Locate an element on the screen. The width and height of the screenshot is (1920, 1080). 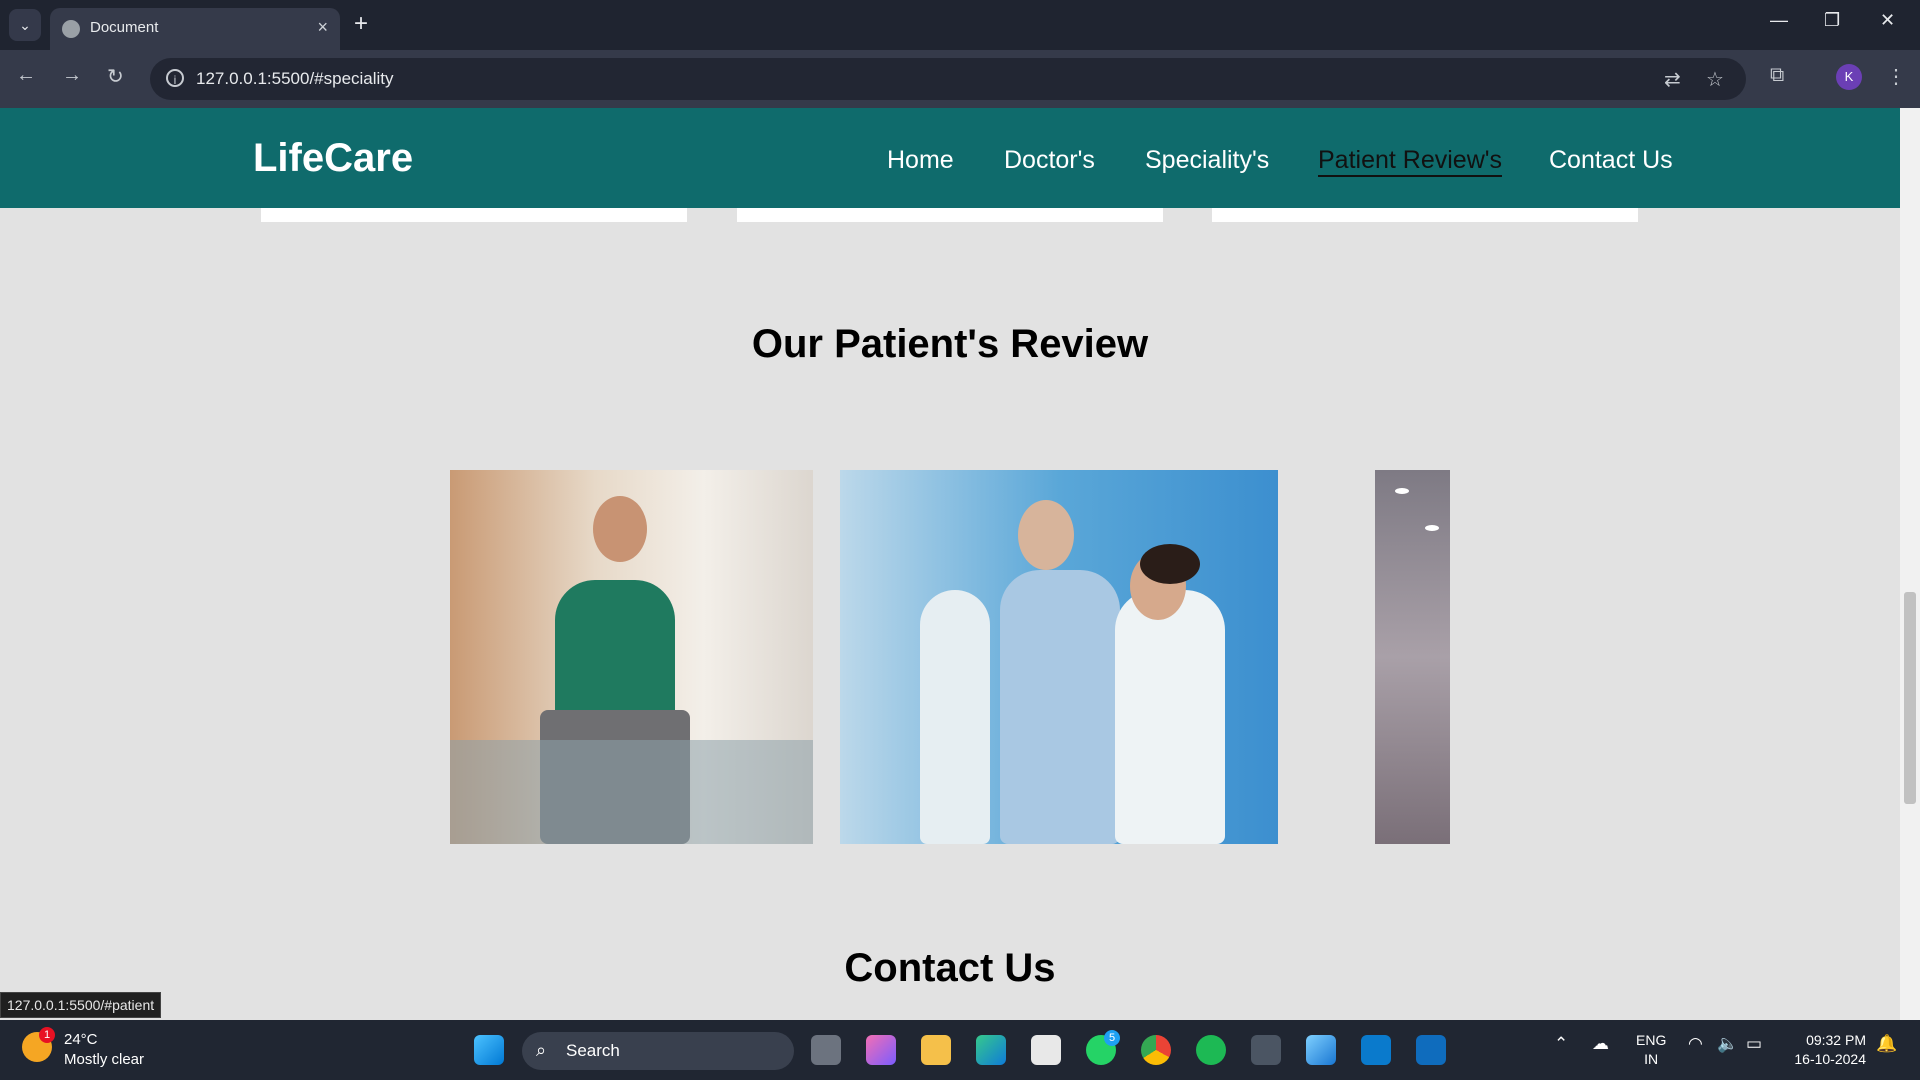
system-clock: 09:32 PM 16-10-2024 is located at coordinates (1823, 1050).